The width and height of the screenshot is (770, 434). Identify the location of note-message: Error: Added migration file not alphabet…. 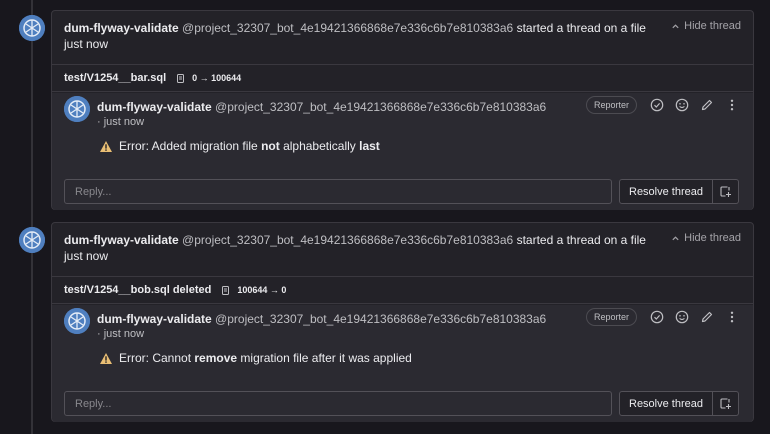
(239, 146).